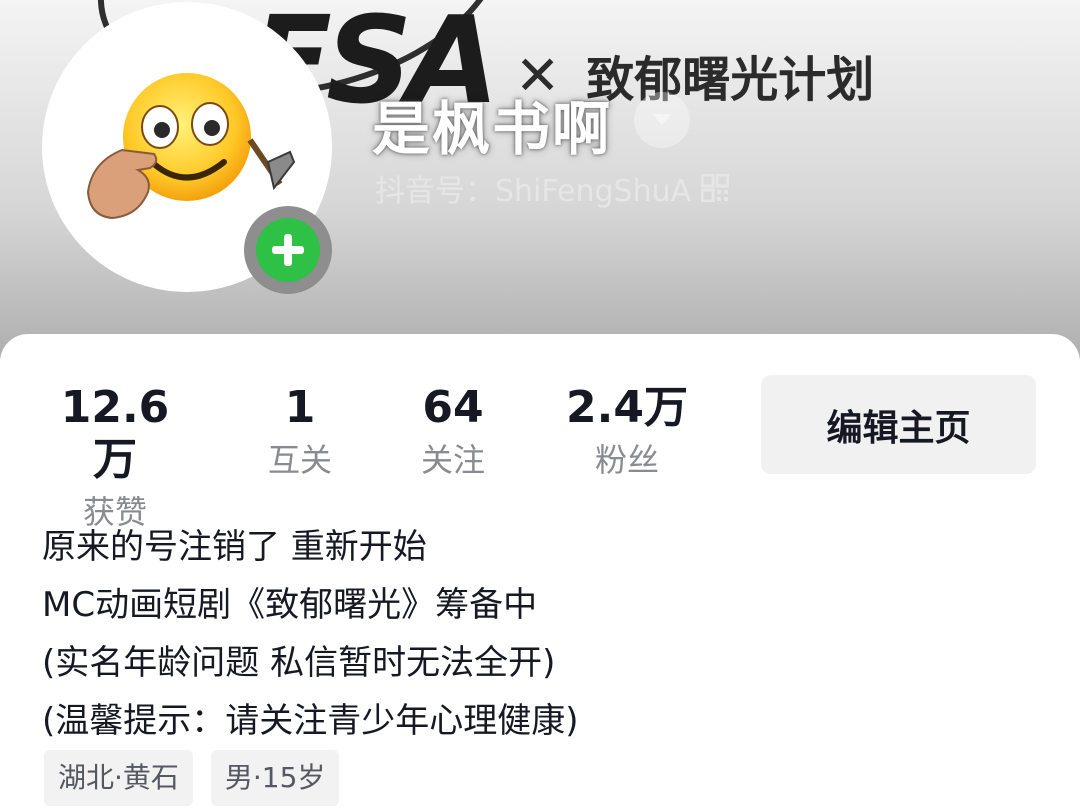  I want to click on stat-followers: 2.4万 粉丝, so click(627, 431).